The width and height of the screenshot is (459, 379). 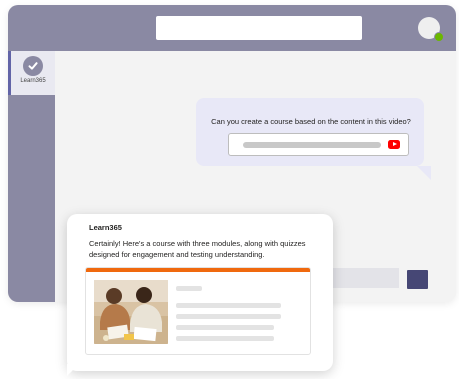 I want to click on bot-bubble-tail, so click(x=73, y=370).